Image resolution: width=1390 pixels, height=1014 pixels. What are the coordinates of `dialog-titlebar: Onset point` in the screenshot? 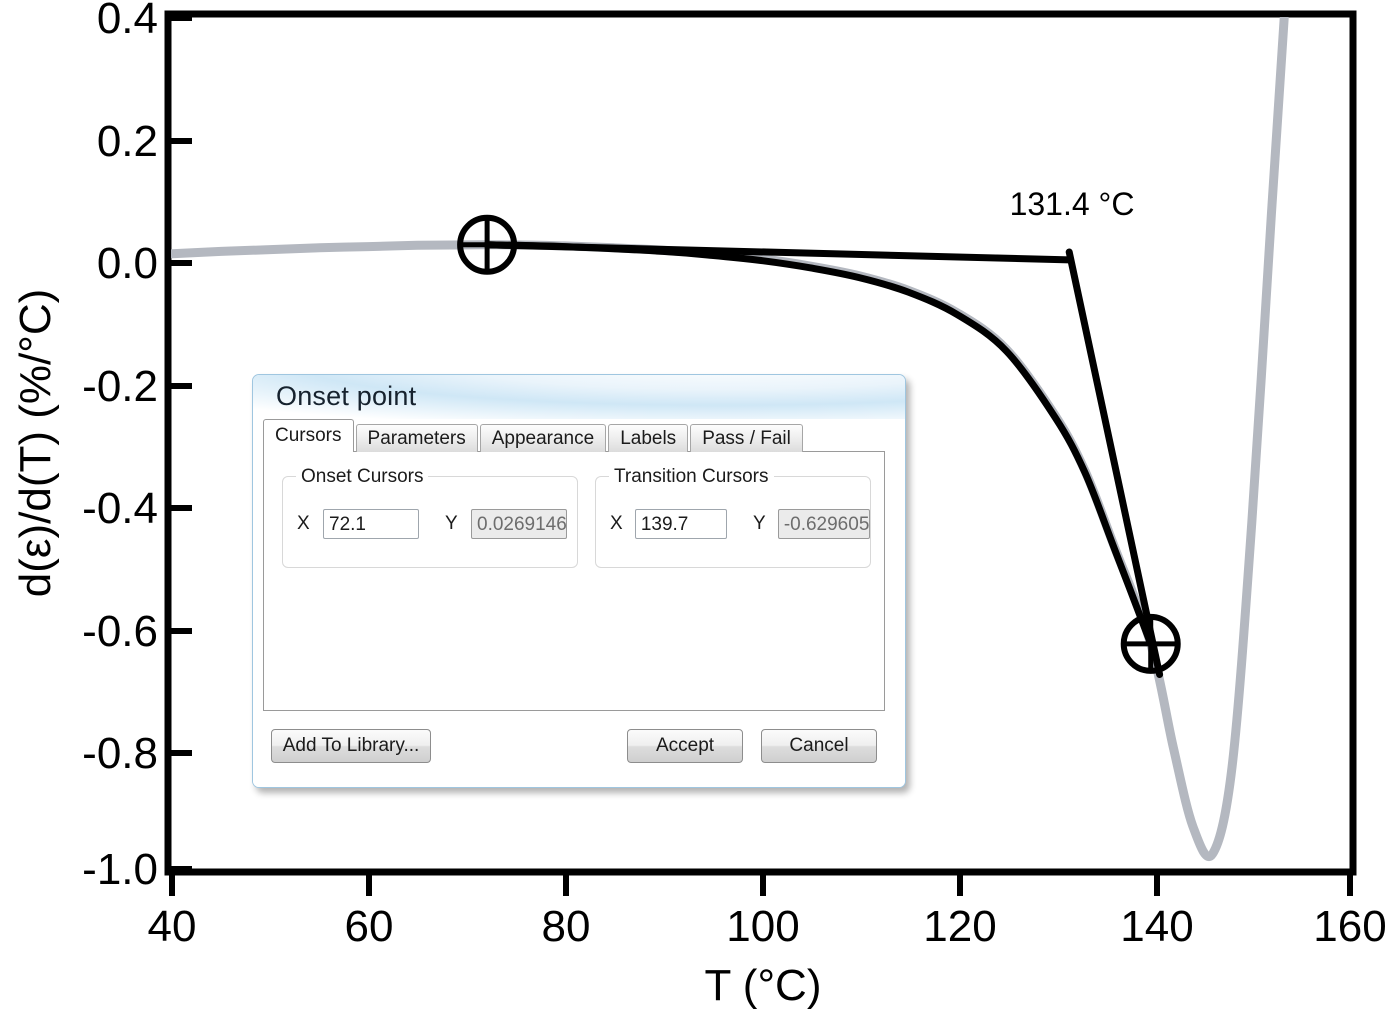 It's located at (579, 397).